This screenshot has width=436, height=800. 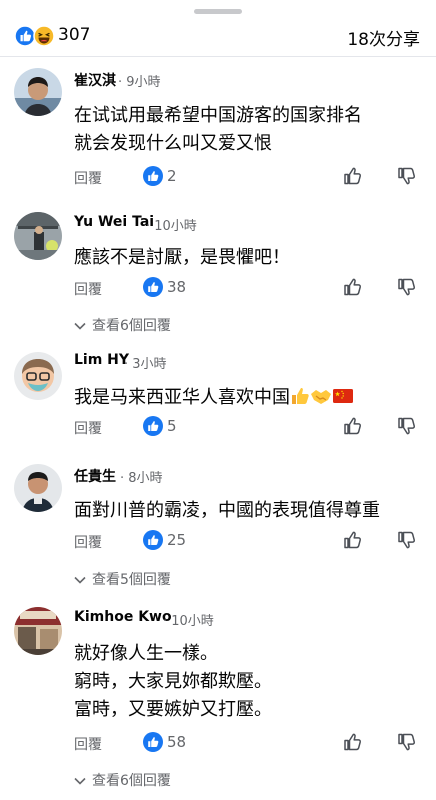 I want to click on comment-author: Kimhoe Kwo, so click(x=123, y=617).